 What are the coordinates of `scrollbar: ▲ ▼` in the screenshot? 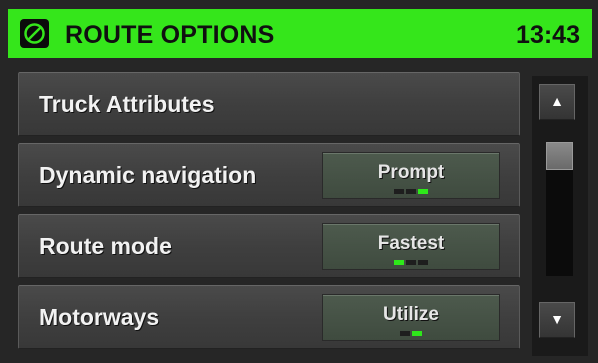 It's located at (560, 216).